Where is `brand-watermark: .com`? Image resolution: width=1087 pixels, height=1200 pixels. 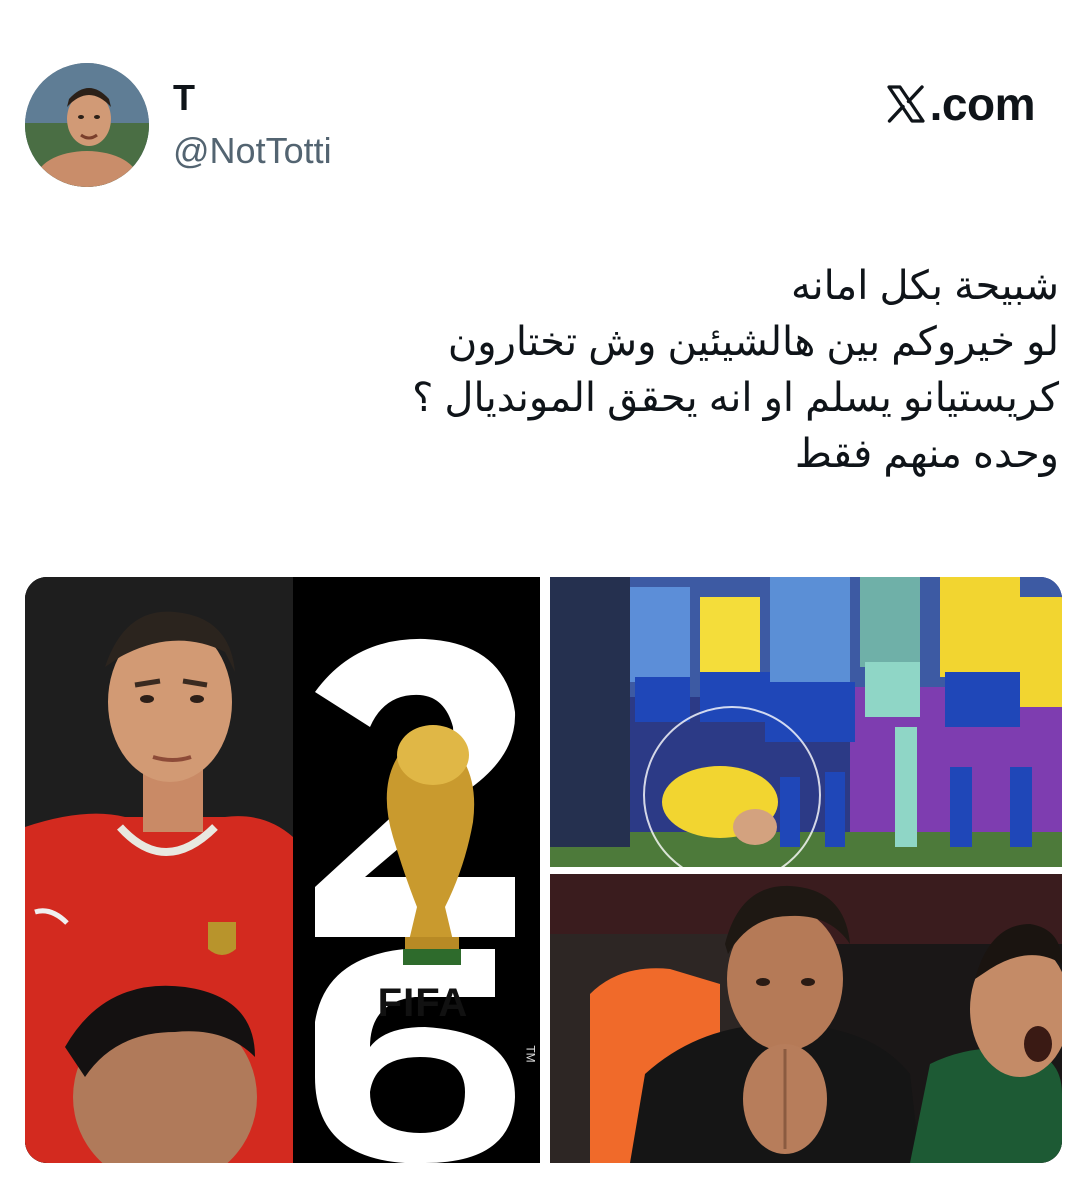 brand-watermark: .com is located at coordinates (961, 104).